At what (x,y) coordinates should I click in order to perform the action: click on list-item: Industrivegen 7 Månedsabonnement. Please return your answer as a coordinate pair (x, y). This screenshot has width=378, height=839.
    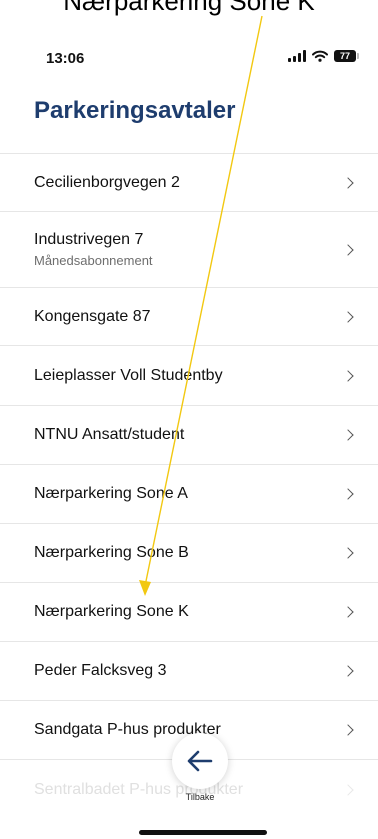
    Looking at the image, I should click on (189, 249).